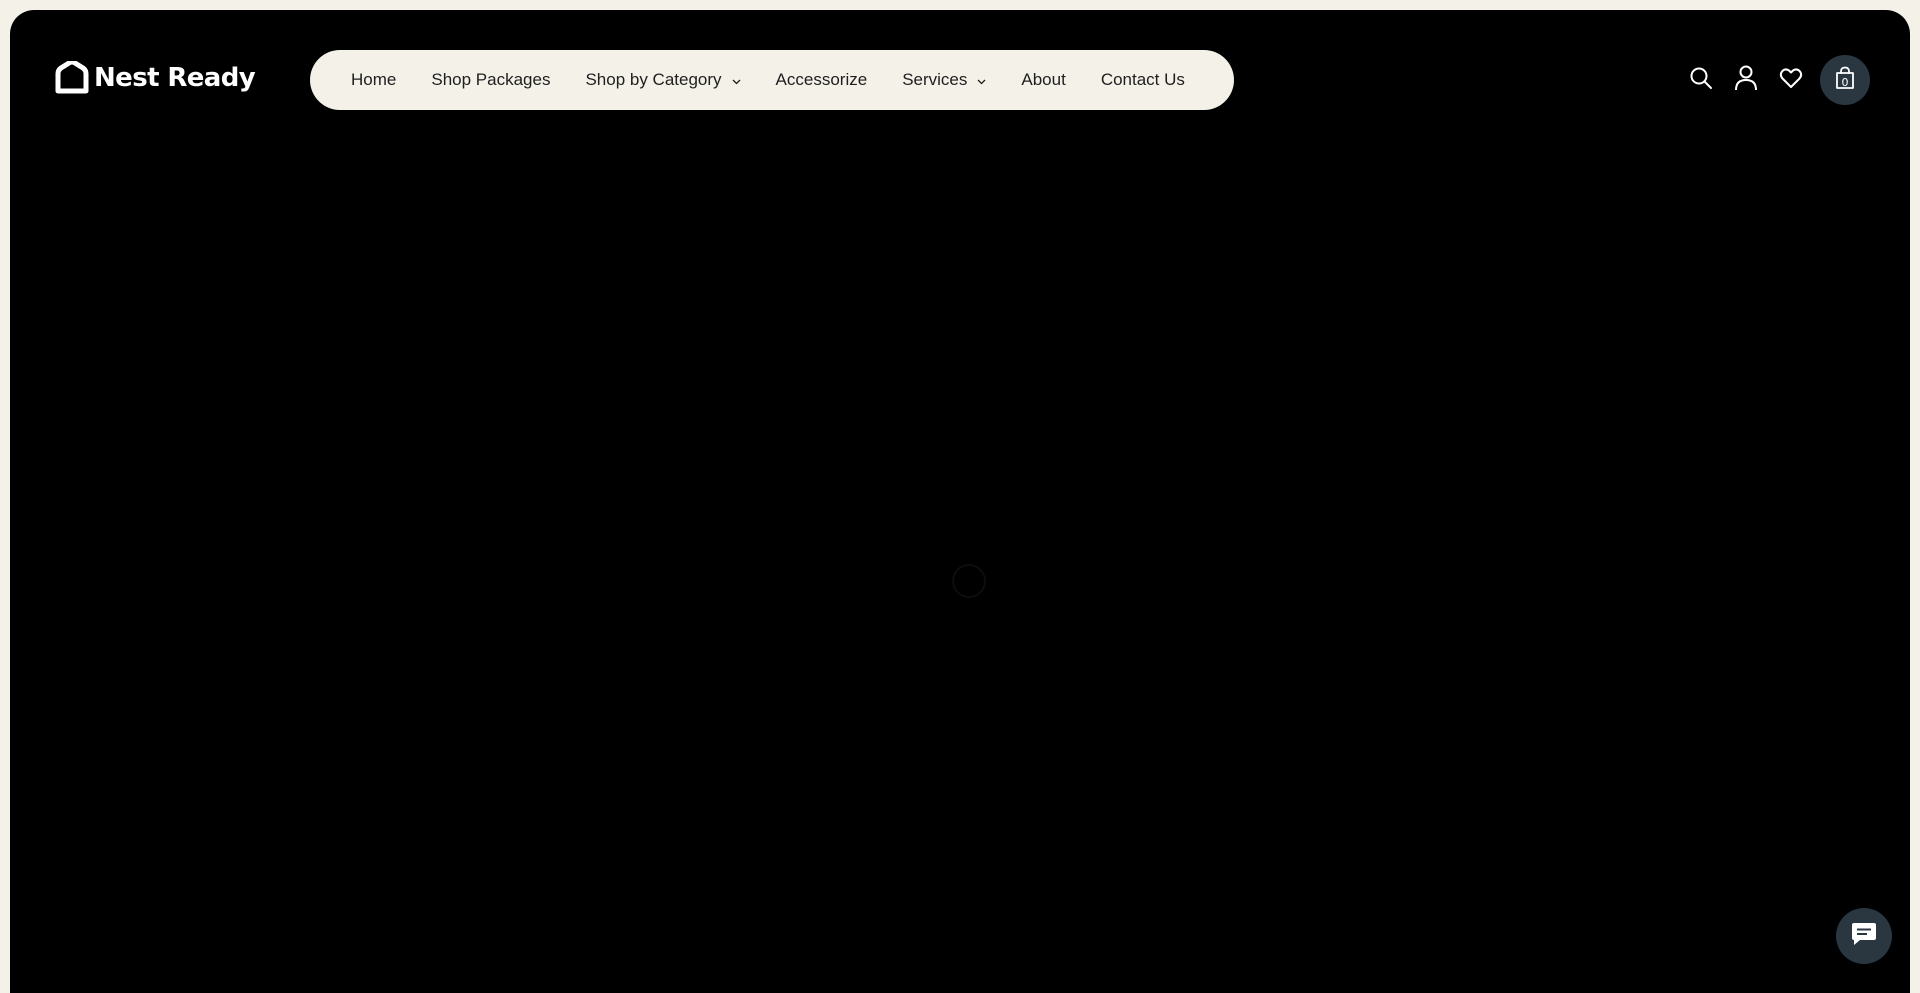 Image resolution: width=1920 pixels, height=993 pixels. Describe the element at coordinates (969, 581) in the screenshot. I see `loading-spinner` at that location.